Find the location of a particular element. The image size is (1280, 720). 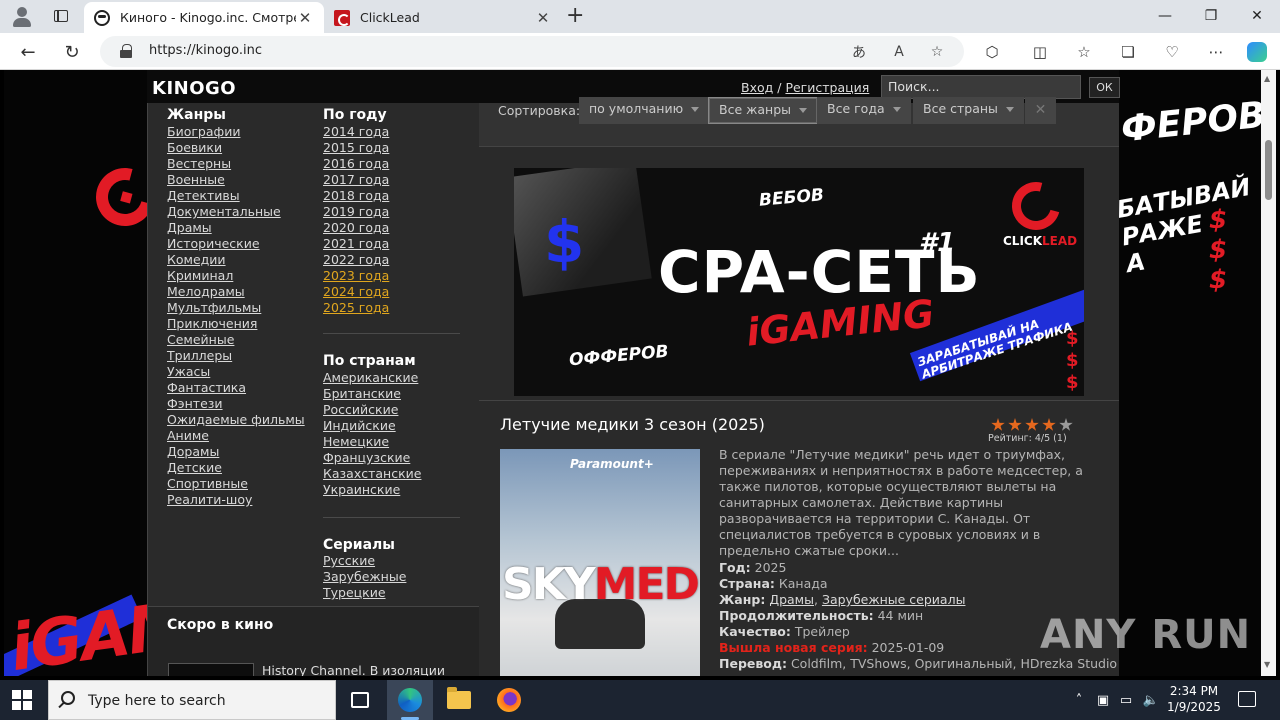

clear-filters-button: ✕ is located at coordinates (1040, 110).